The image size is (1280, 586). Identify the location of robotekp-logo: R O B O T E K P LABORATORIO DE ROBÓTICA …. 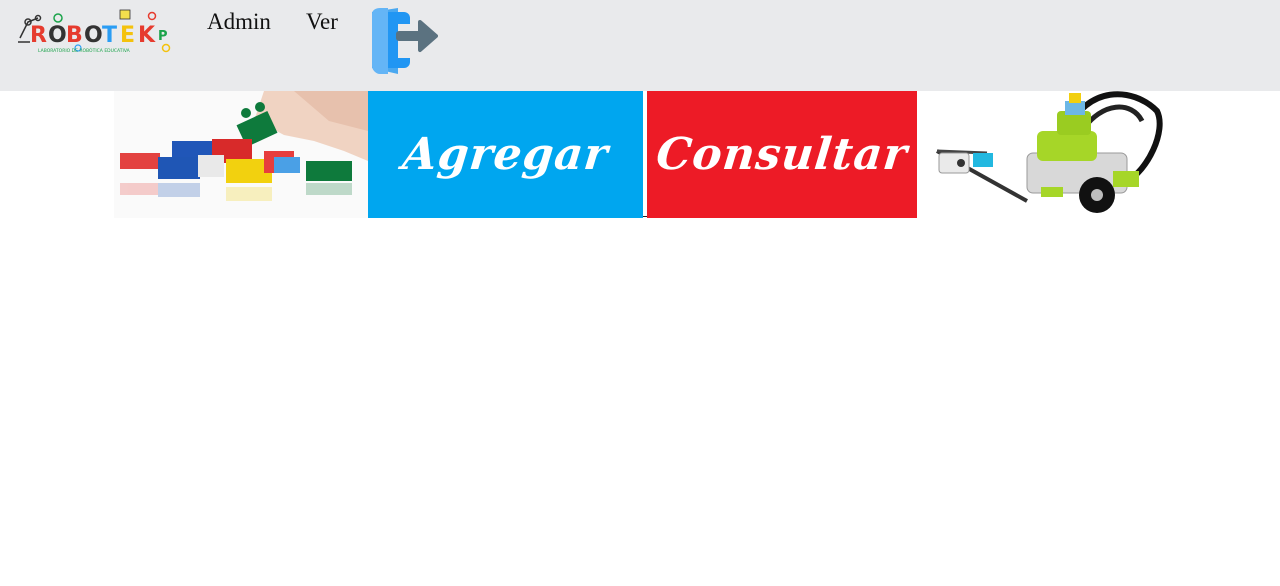
(96, 32).